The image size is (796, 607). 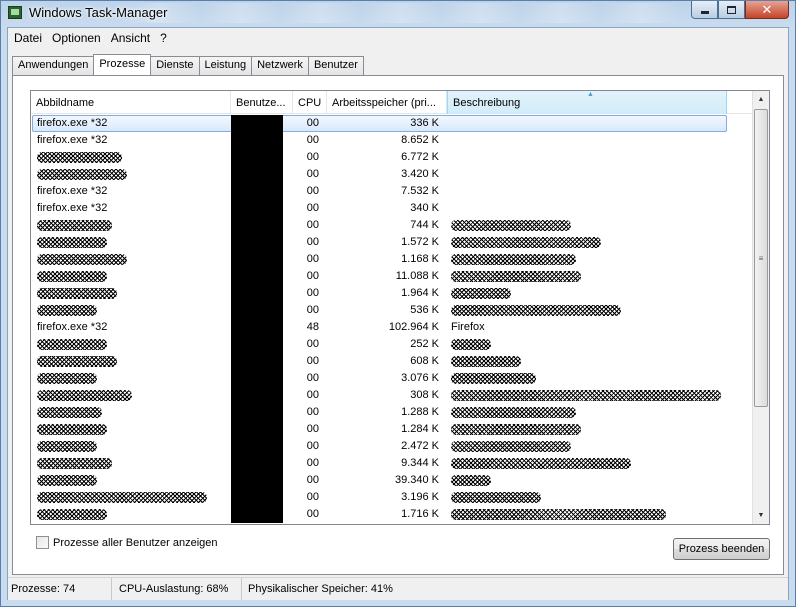 I want to click on tab-leistung: Leistung, so click(x=225, y=65).